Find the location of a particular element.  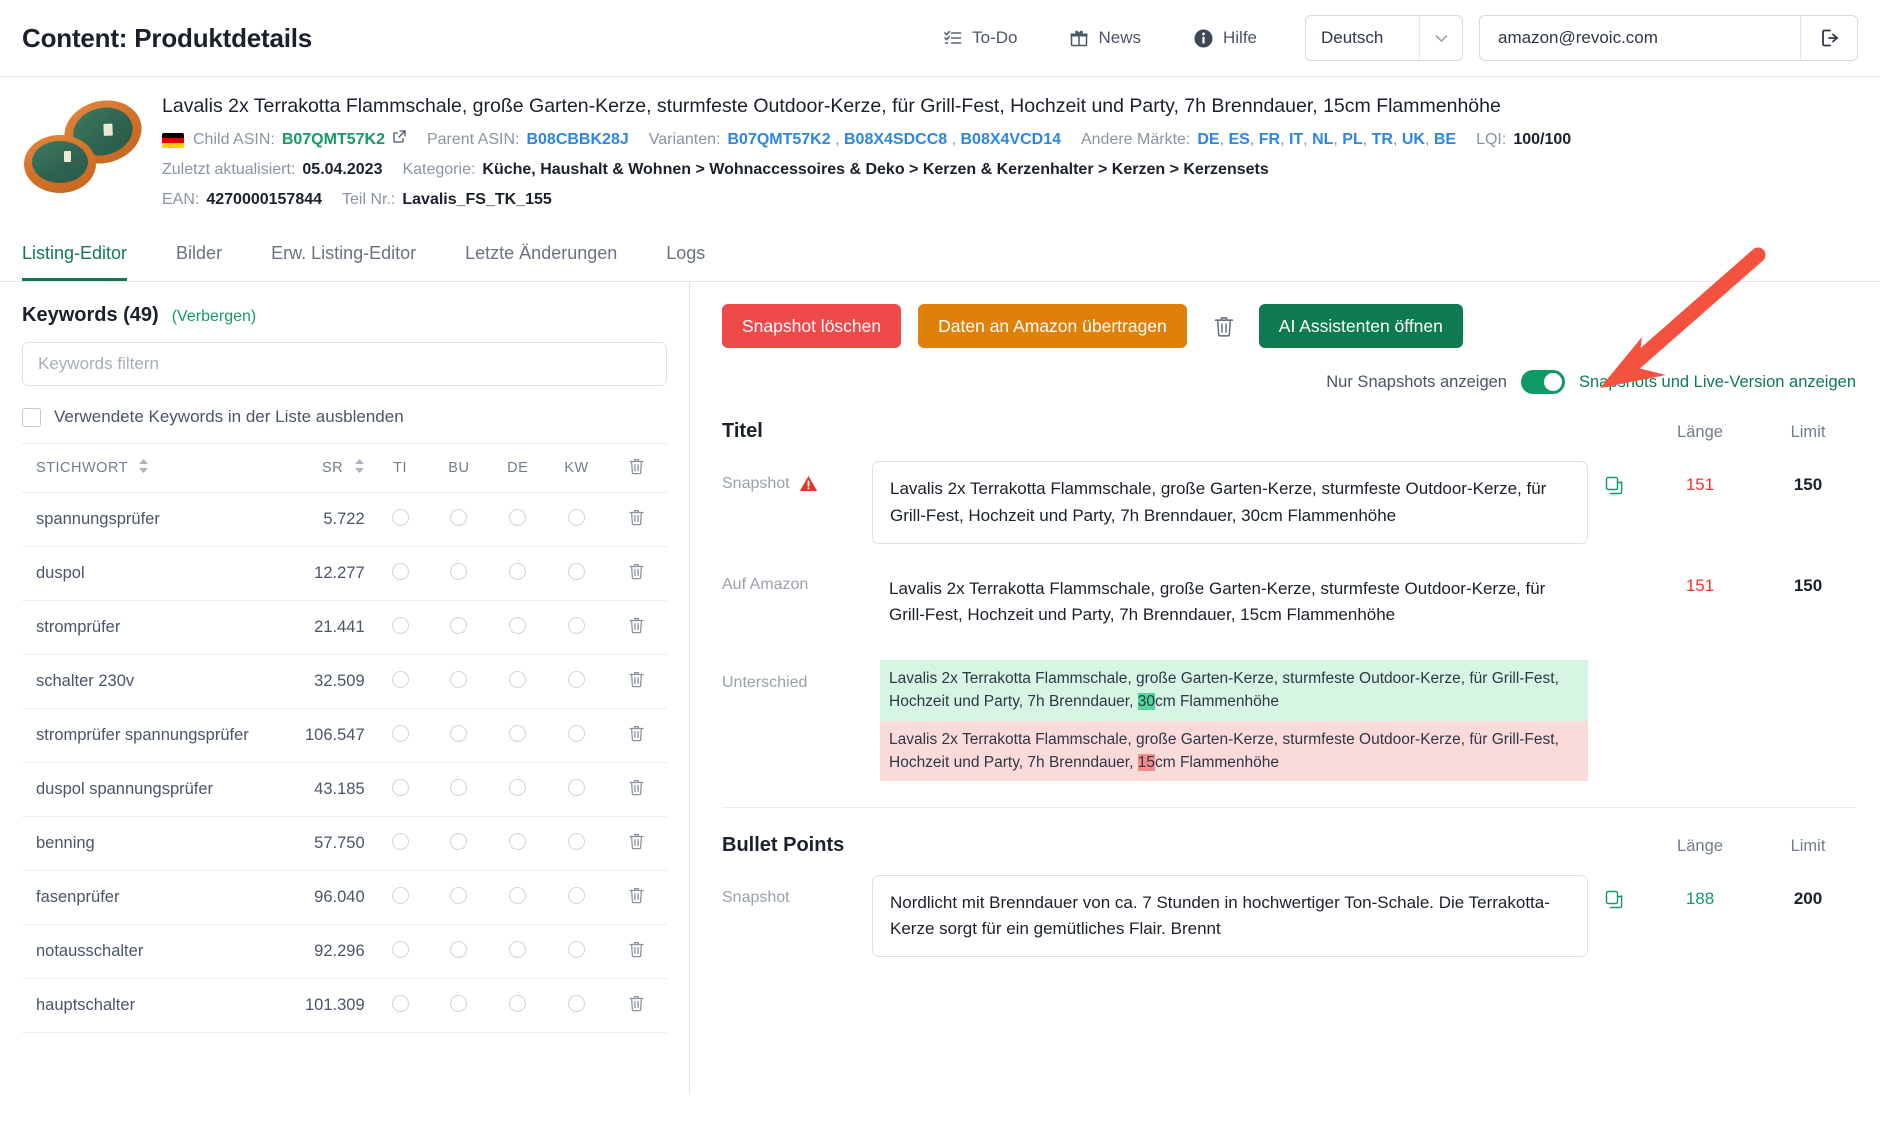

hide-used-keywords-checkbox is located at coordinates (31, 417).